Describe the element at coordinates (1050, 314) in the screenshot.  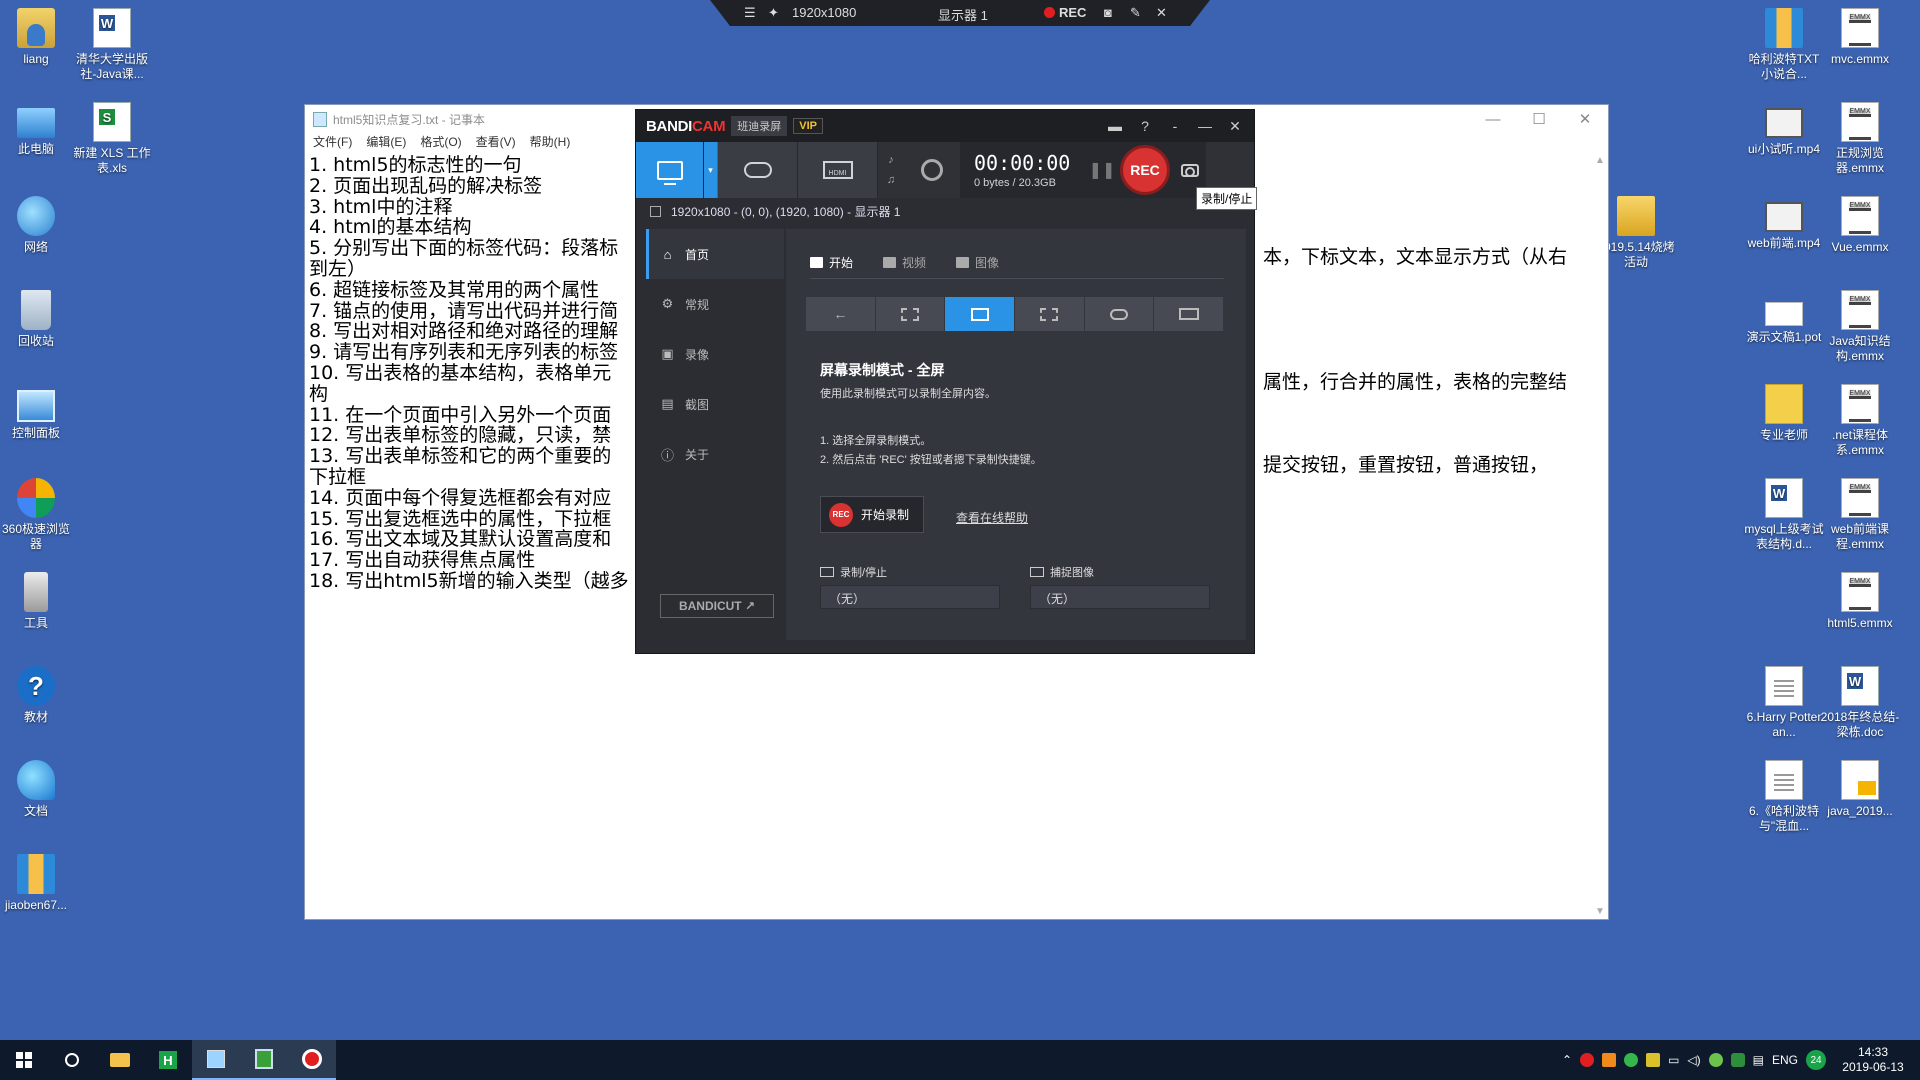
I see `cursor-mode-button` at that location.